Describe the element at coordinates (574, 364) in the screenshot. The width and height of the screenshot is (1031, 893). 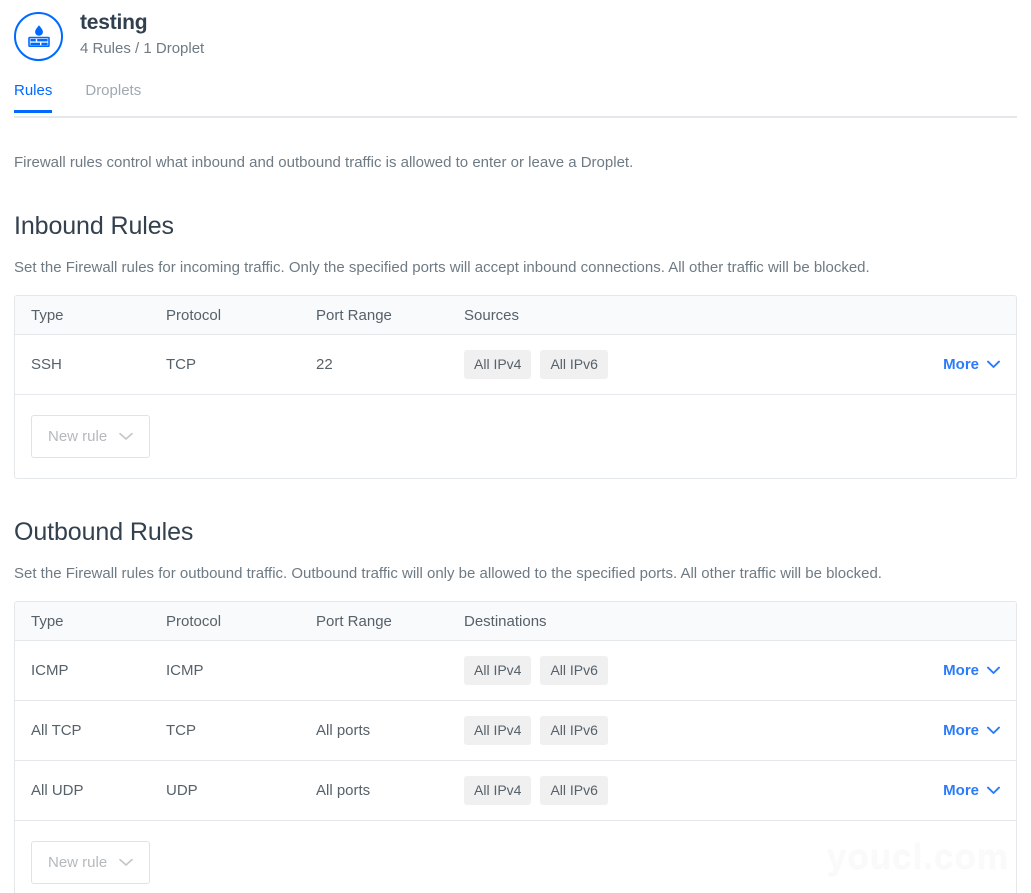
I see `source-tag-ipv6: All IPv6` at that location.